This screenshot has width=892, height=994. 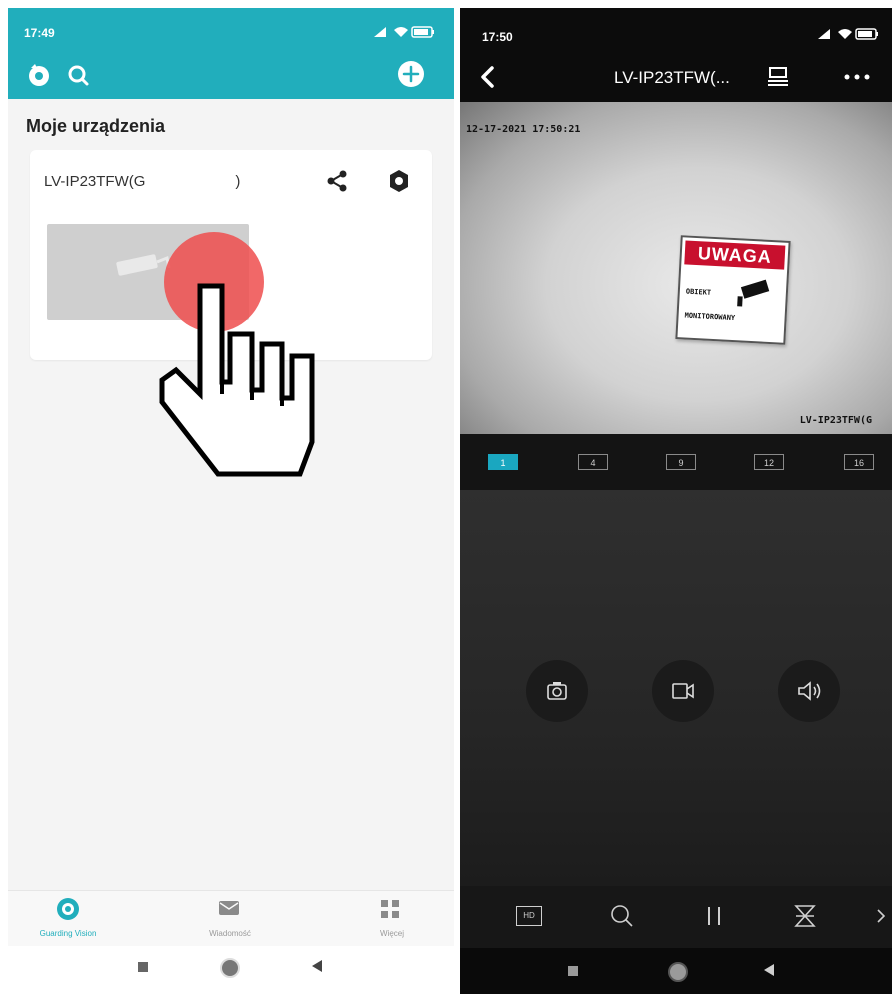 I want to click on add-device-icon, so click(x=411, y=74).